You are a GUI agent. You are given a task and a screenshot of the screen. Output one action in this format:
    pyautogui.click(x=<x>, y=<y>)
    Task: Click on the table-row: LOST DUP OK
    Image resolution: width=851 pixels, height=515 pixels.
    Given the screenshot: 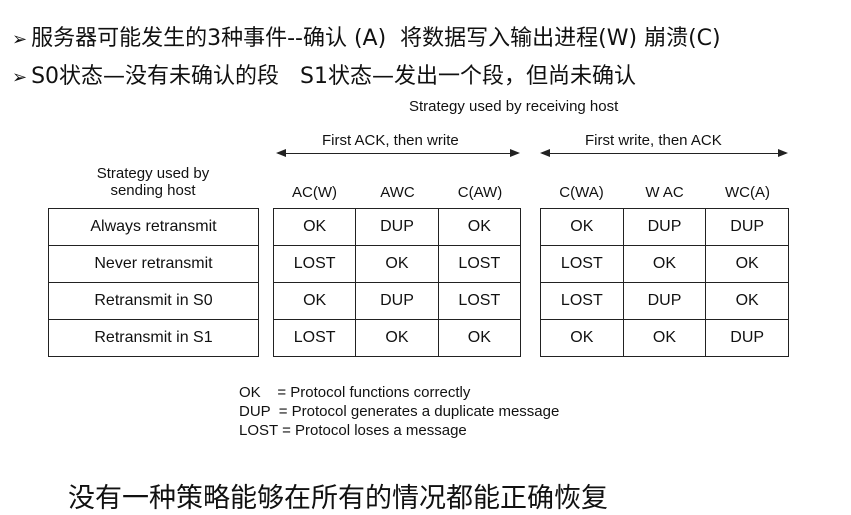 What is the action you would take?
    pyautogui.click(x=664, y=301)
    